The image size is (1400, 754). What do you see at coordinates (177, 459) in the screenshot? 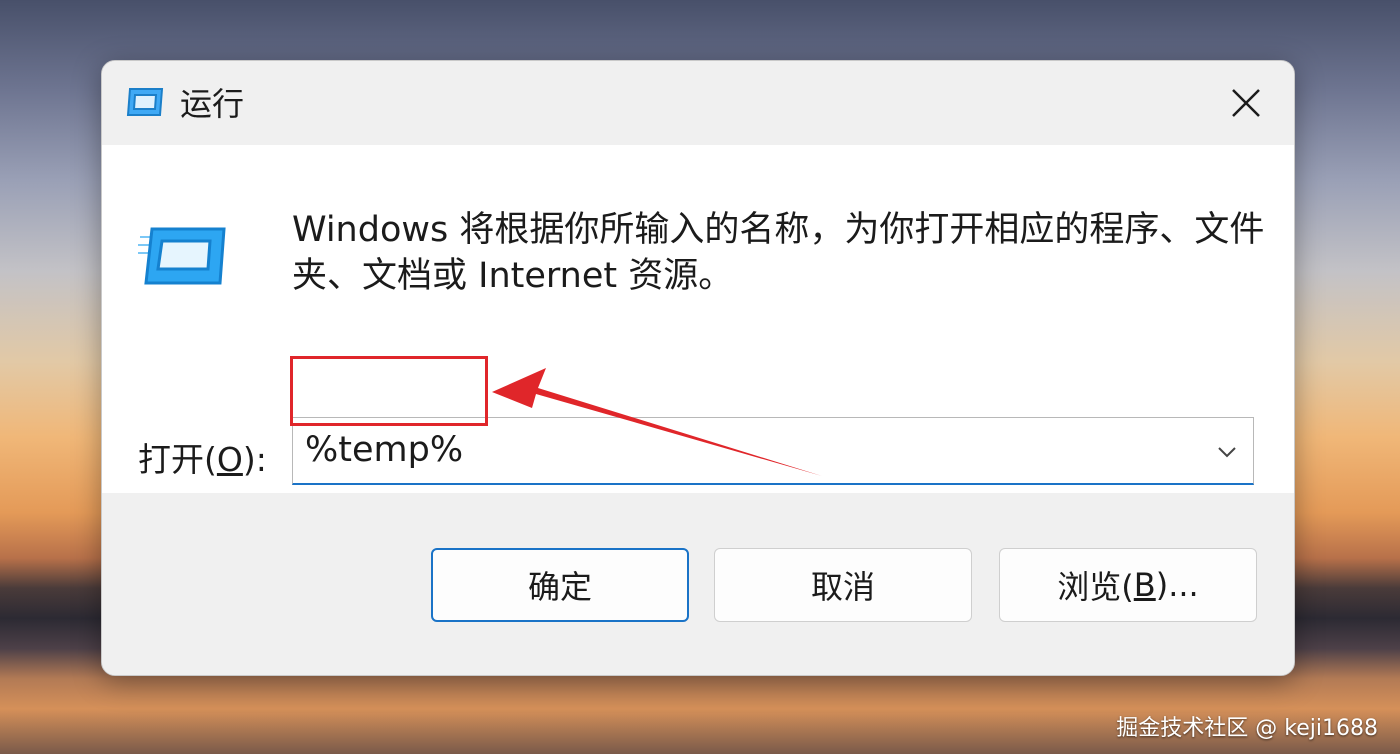
I see `open-label-prefix: 打开(` at bounding box center [177, 459].